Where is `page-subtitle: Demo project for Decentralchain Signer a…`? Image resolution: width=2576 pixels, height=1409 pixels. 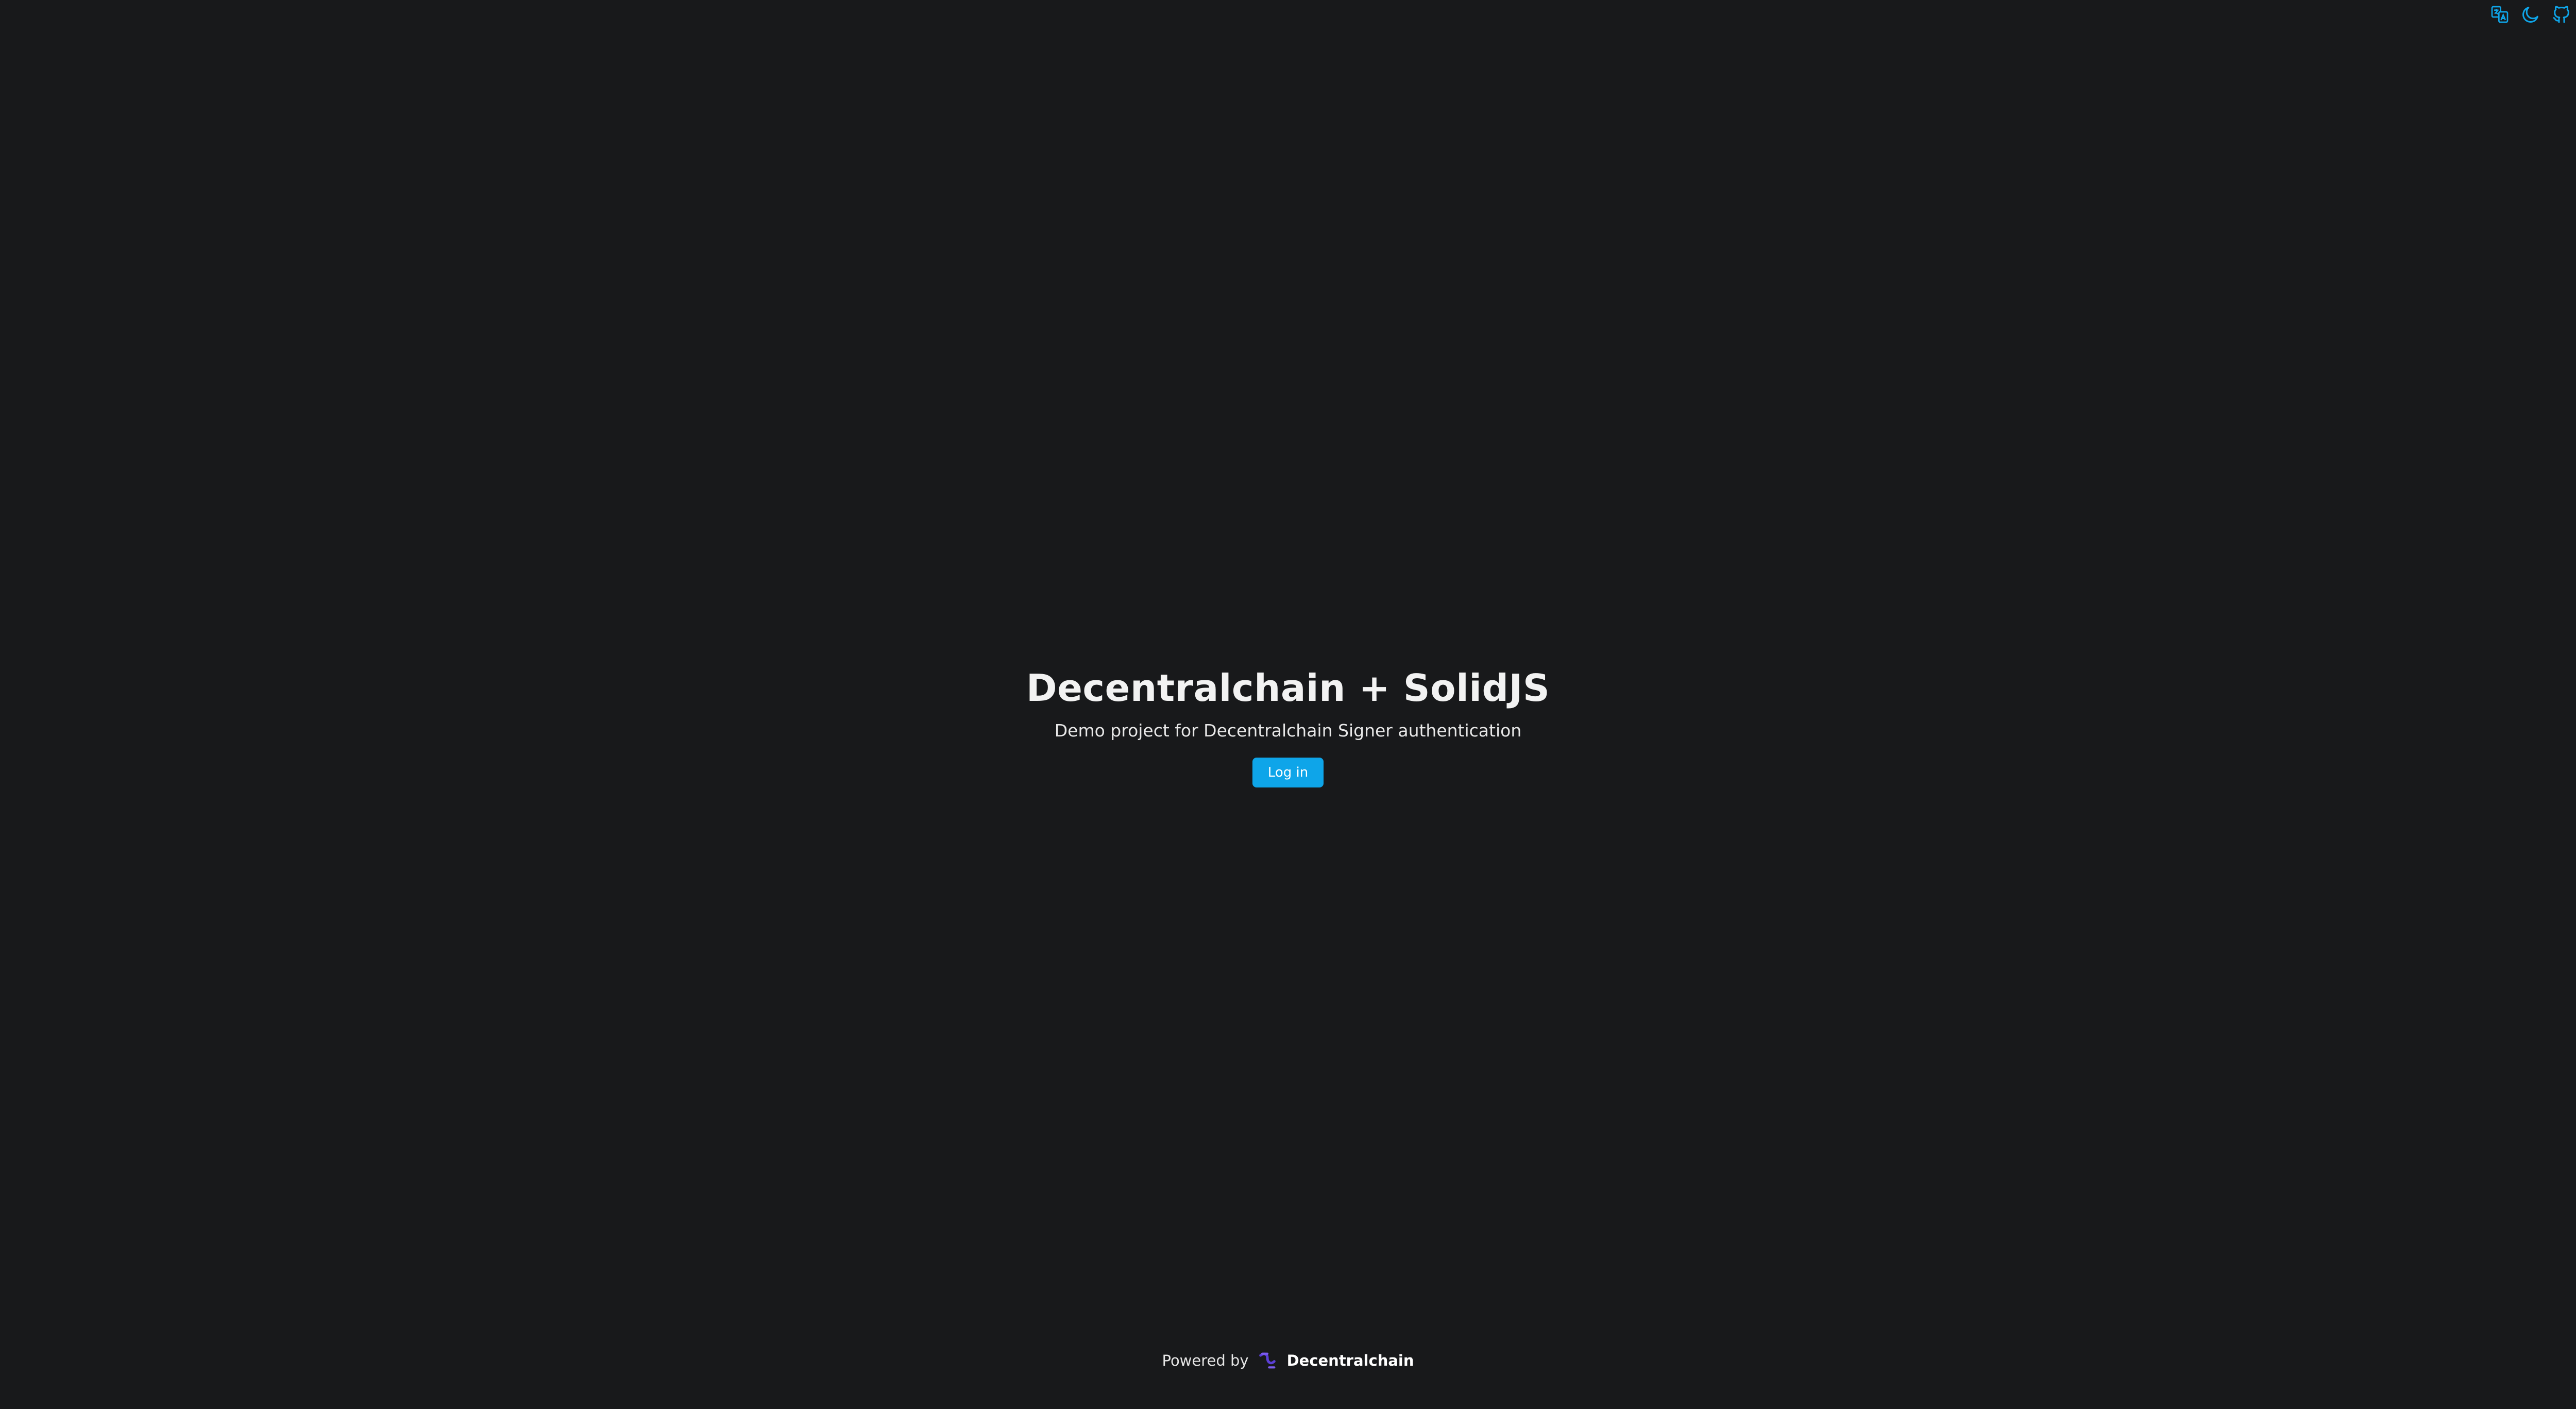
page-subtitle: Demo project for Decentralchain Signer a… is located at coordinates (1288, 730).